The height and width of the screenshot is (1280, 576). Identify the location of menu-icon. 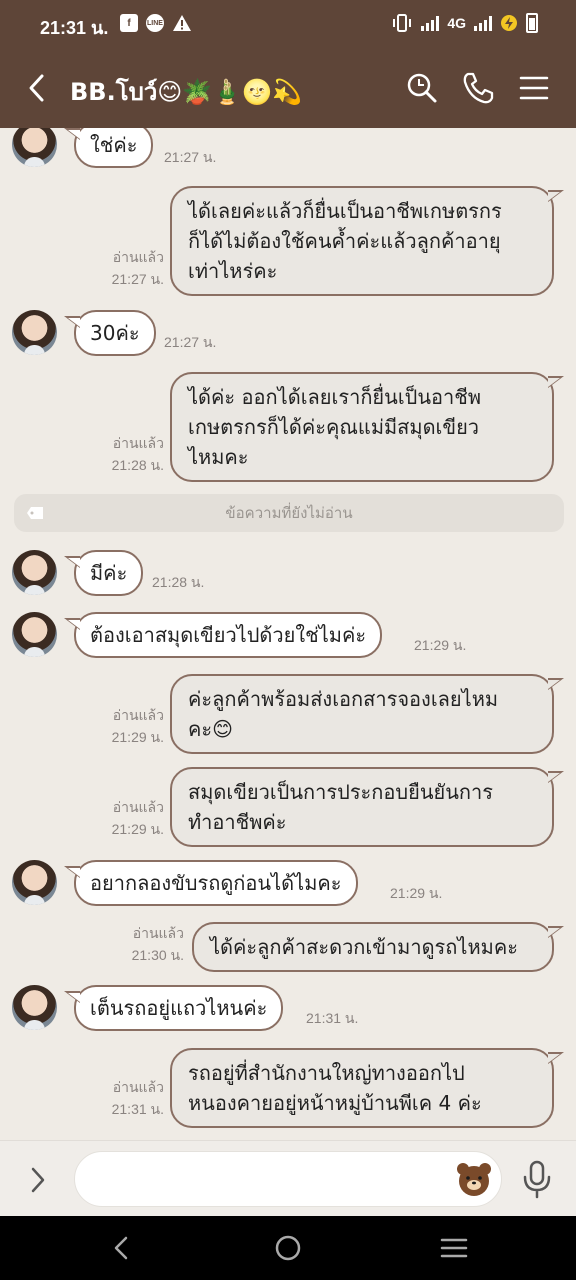
(534, 88).